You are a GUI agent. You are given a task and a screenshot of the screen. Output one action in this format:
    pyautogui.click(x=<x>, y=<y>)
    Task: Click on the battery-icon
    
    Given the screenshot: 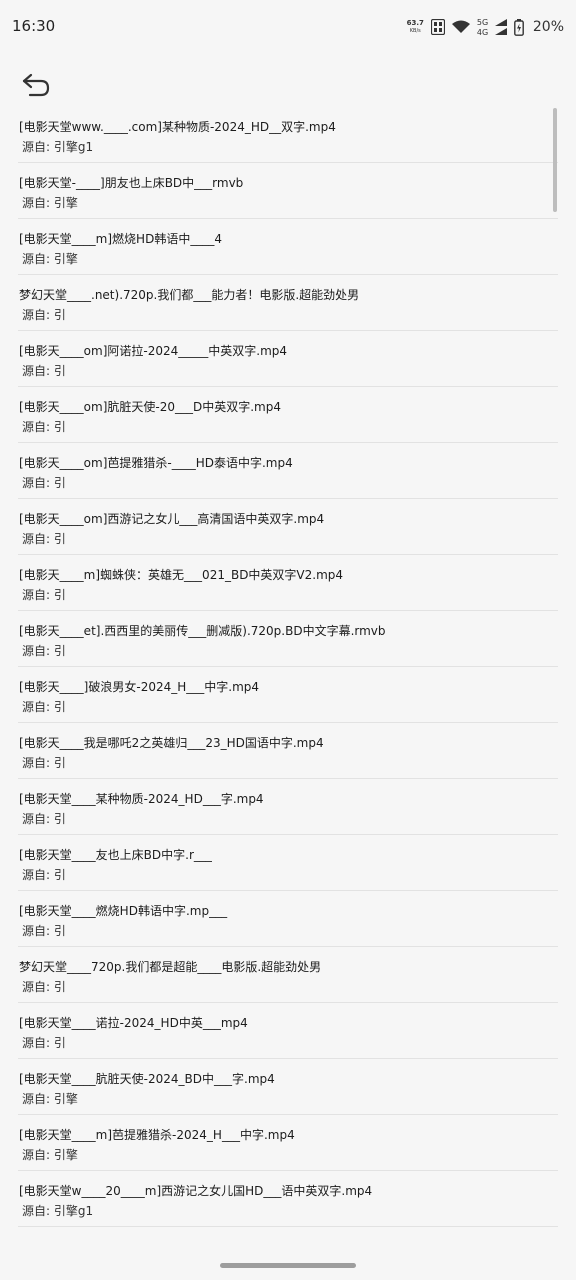 What is the action you would take?
    pyautogui.click(x=518, y=27)
    